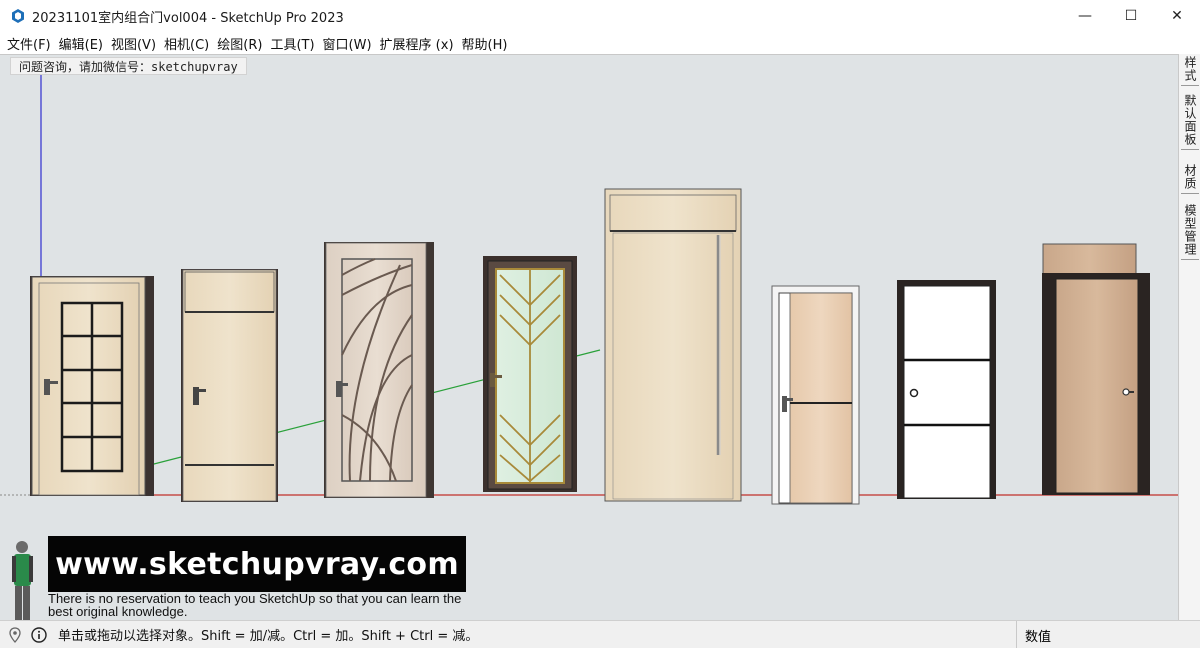  Describe the element at coordinates (1129, 635) in the screenshot. I see `measurements-input` at that location.